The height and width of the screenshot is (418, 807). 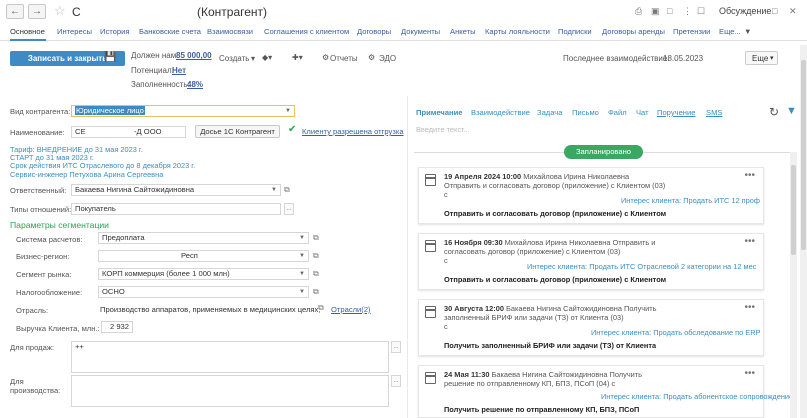 I want to click on rtab-letter: Письмо, so click(x=585, y=112).